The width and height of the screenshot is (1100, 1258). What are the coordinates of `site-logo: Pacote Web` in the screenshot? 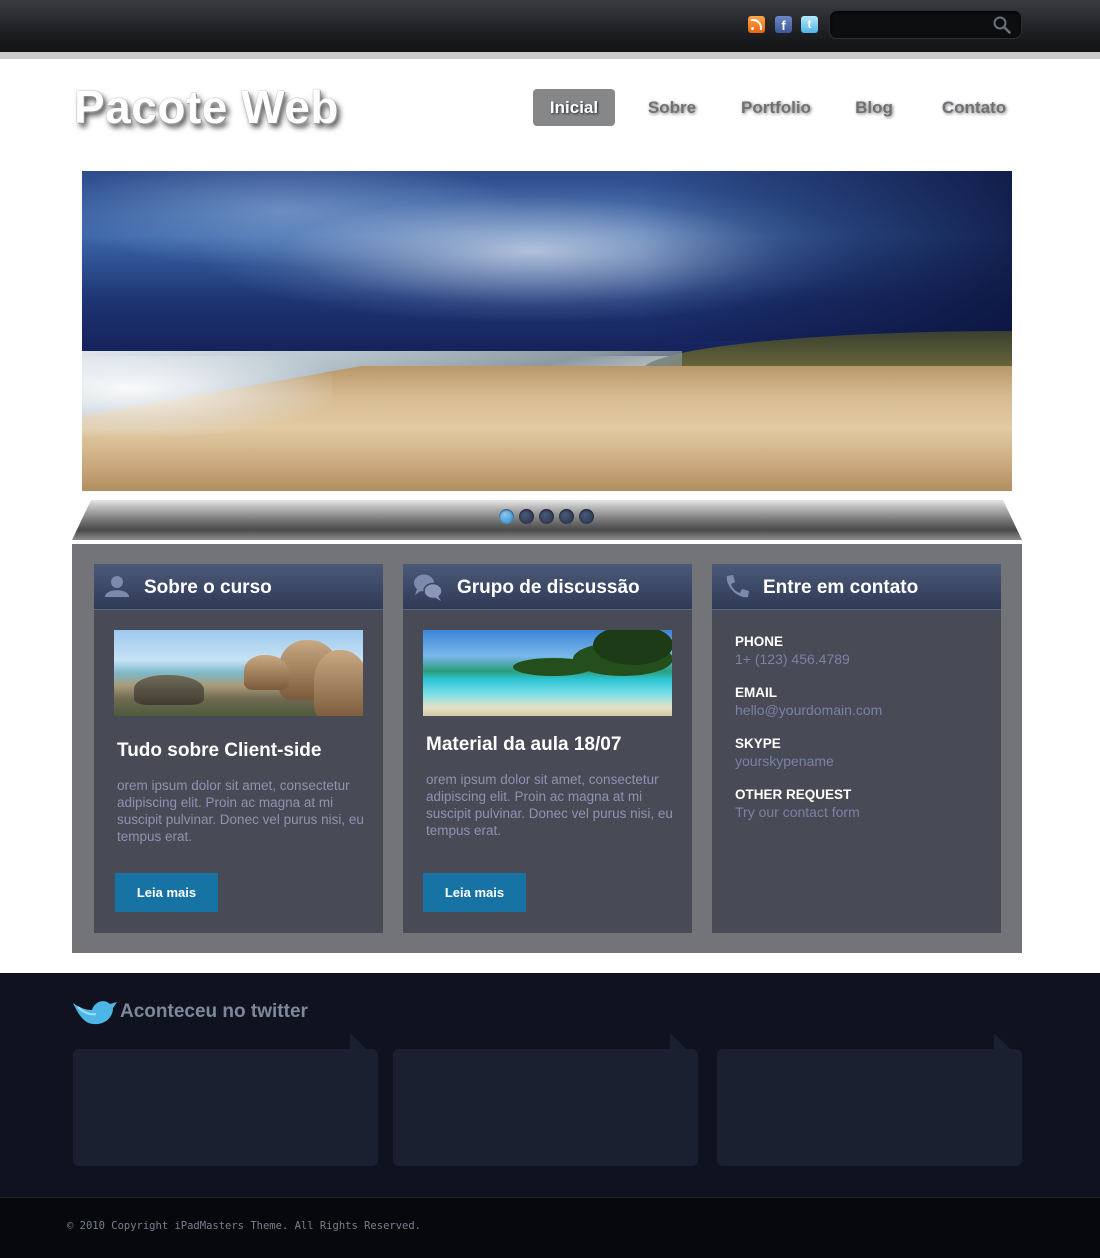 It's located at (206, 107).